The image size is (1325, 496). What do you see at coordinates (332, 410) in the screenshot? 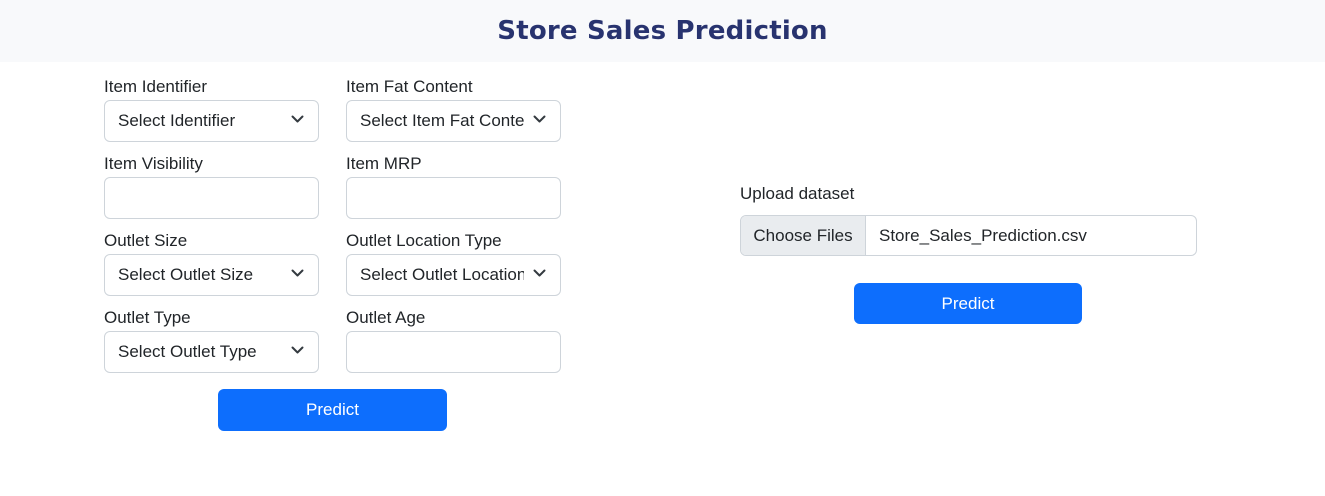
I see `predict-button: Predict` at bounding box center [332, 410].